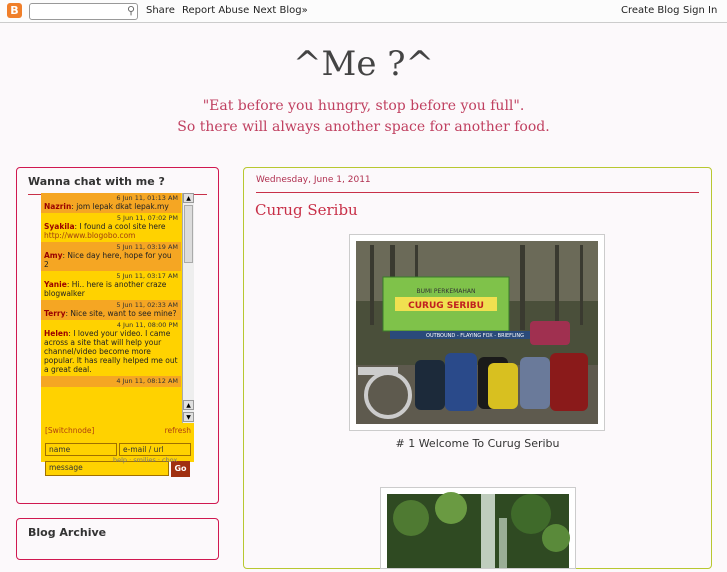 The height and width of the screenshot is (572, 727). Describe the element at coordinates (363, 64) in the screenshot. I see `blog-title: ^Me ?^` at that location.